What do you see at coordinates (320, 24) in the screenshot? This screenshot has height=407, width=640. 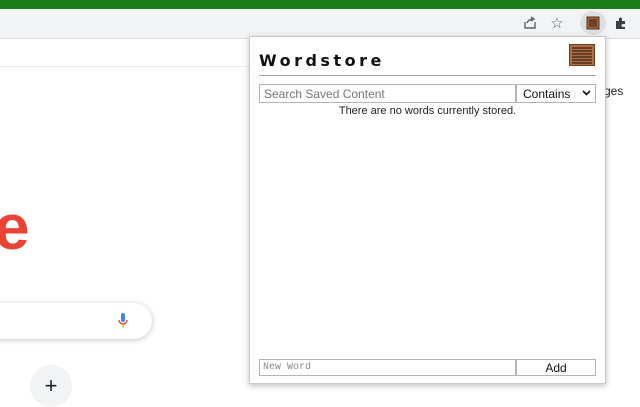 I see `browser-toolbar: ☆` at bounding box center [320, 24].